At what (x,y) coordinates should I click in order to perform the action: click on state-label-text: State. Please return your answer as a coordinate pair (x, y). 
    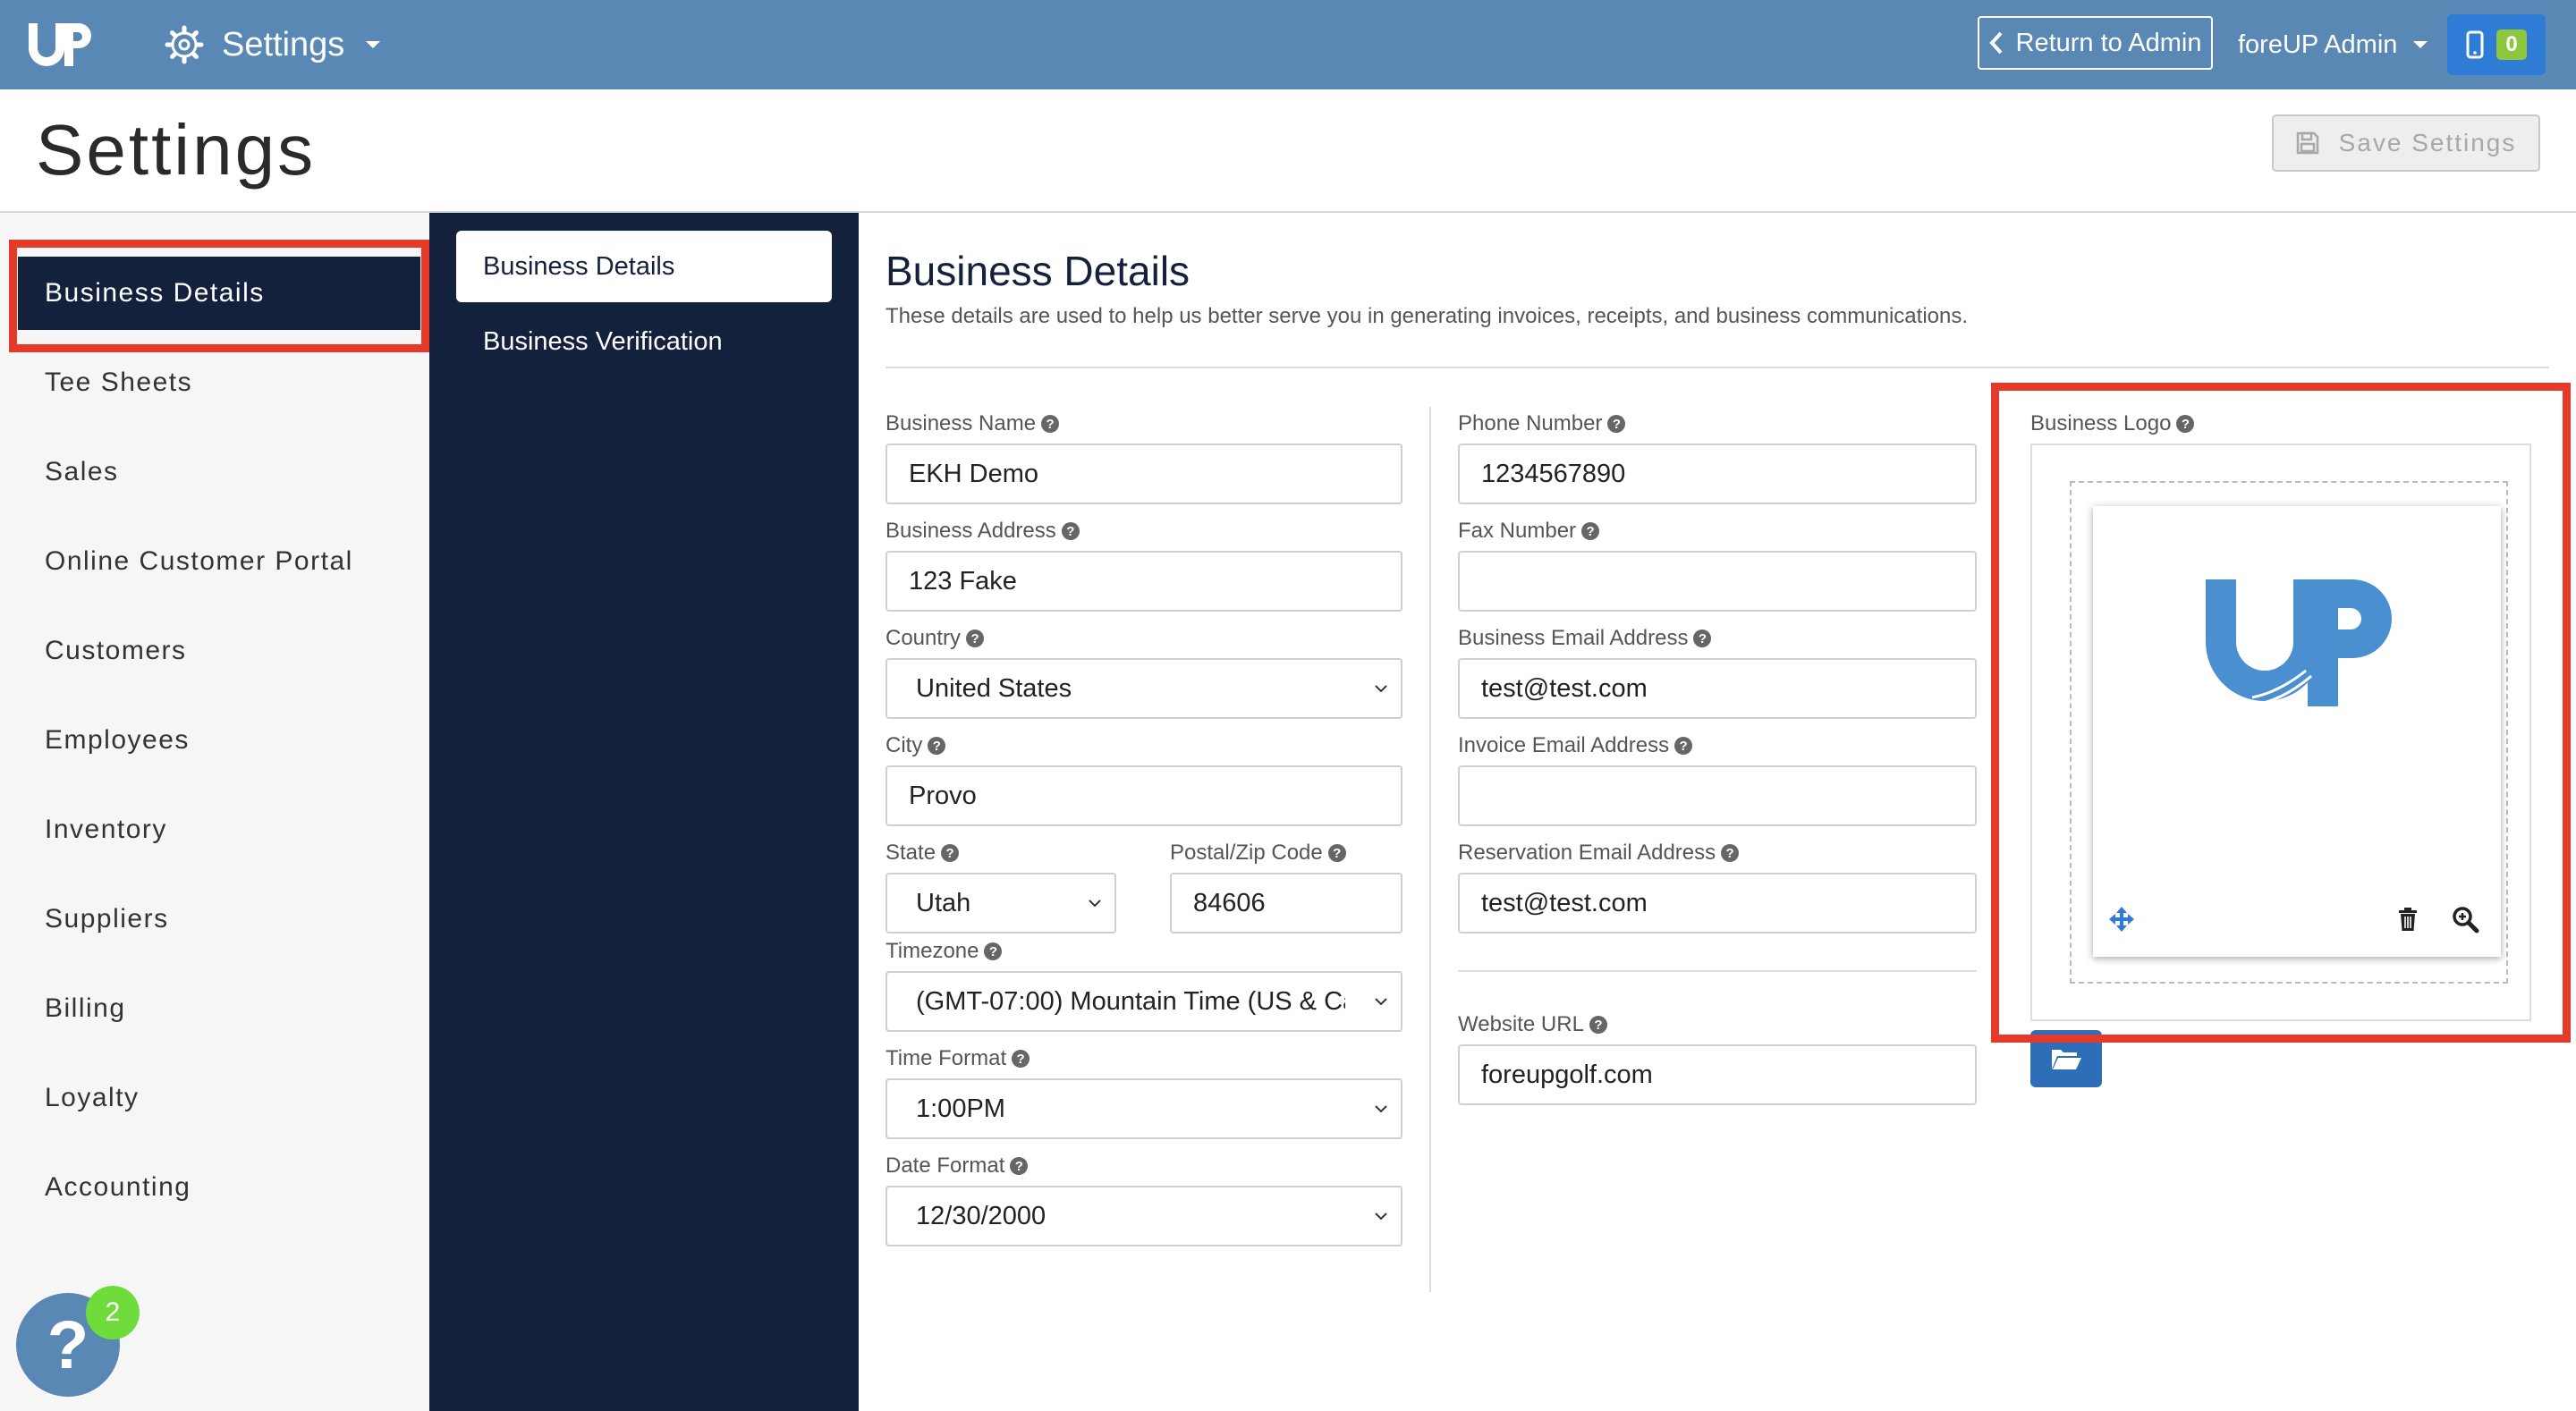
    Looking at the image, I should click on (911, 853).